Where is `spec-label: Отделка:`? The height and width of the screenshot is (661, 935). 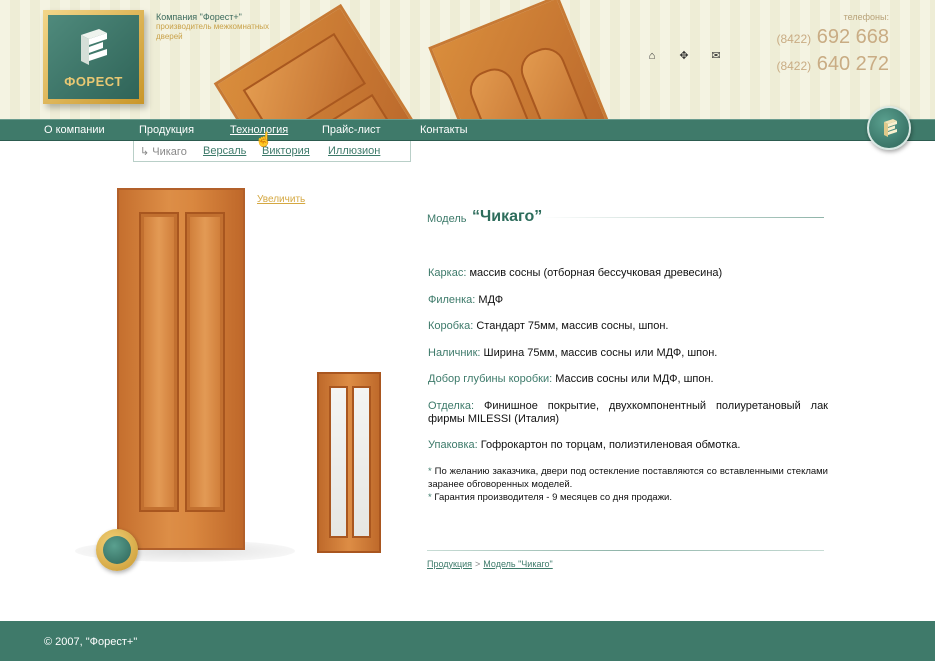
spec-label: Отделка: is located at coordinates (451, 406).